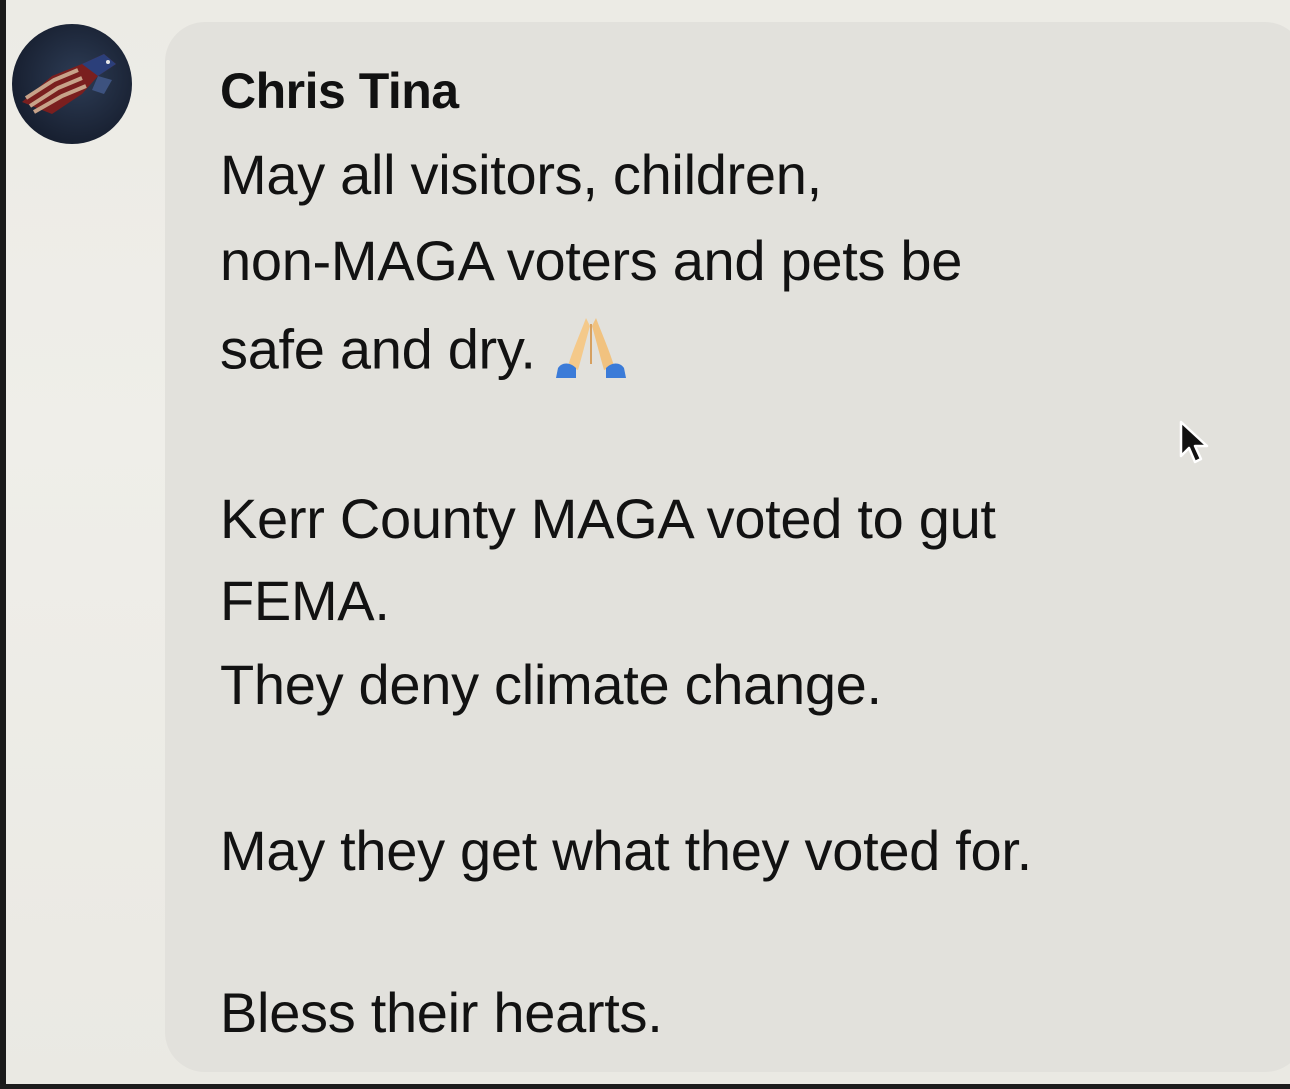  What do you see at coordinates (3, 544) in the screenshot?
I see `frame-left-edge` at bounding box center [3, 544].